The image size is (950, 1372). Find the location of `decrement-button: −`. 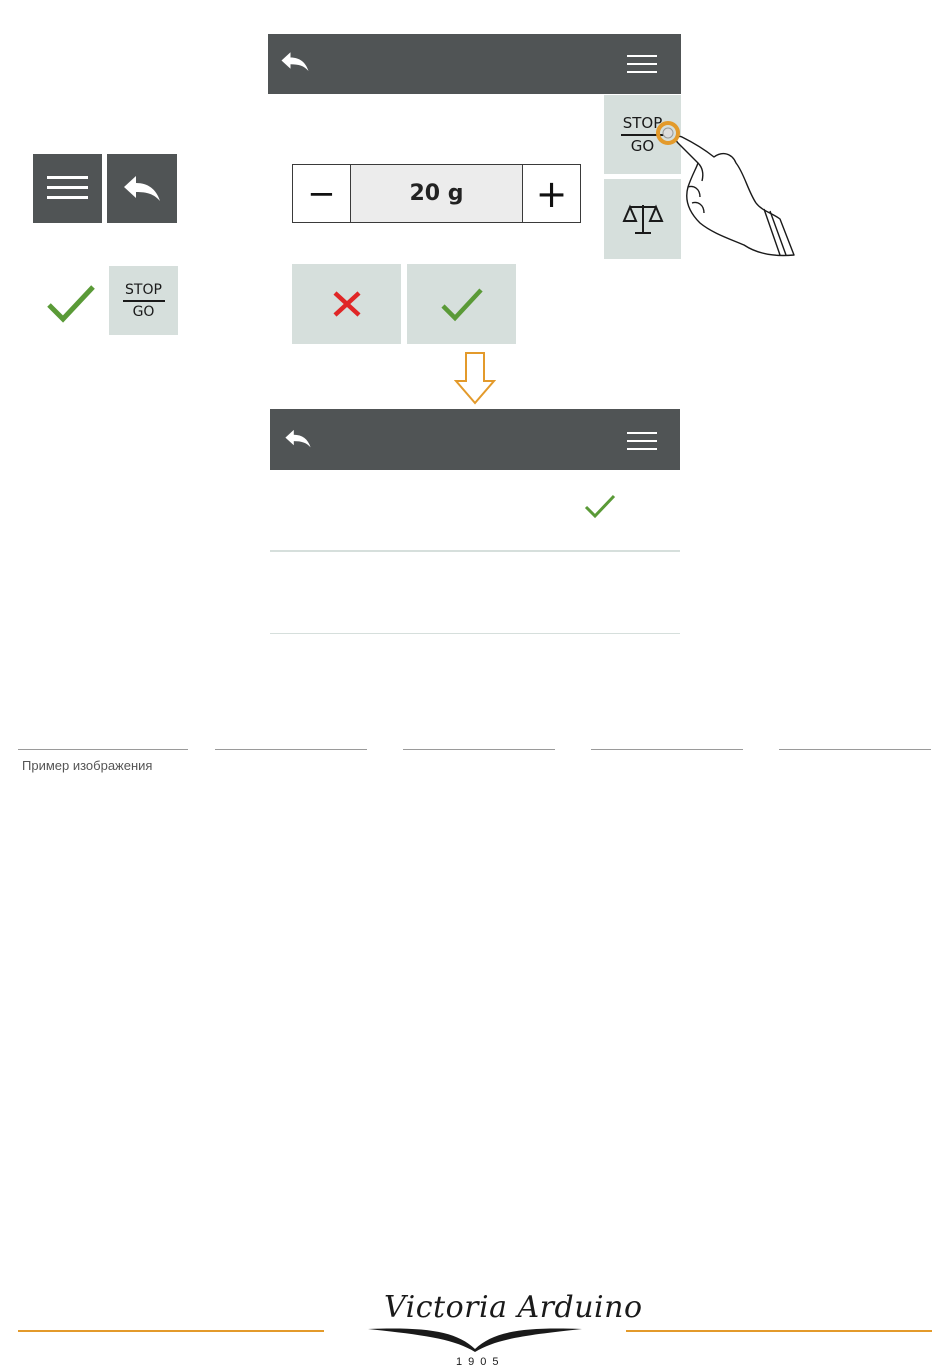

decrement-button: − is located at coordinates (321, 193).